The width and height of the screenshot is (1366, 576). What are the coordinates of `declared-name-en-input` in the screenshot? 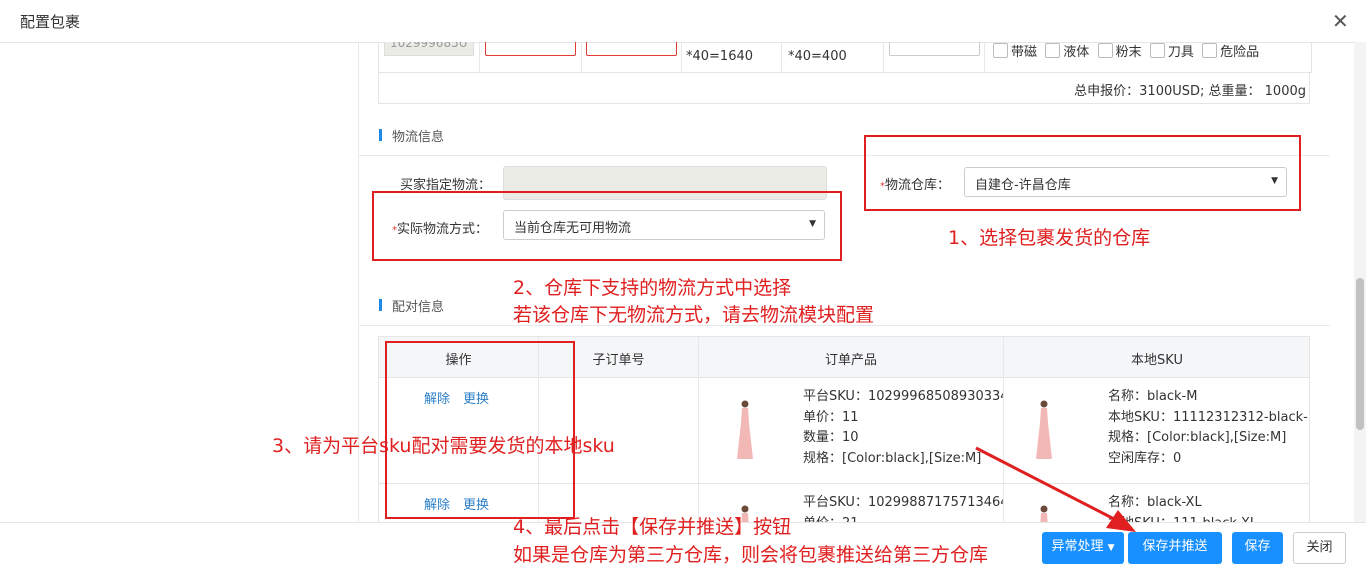 It's located at (631, 49).